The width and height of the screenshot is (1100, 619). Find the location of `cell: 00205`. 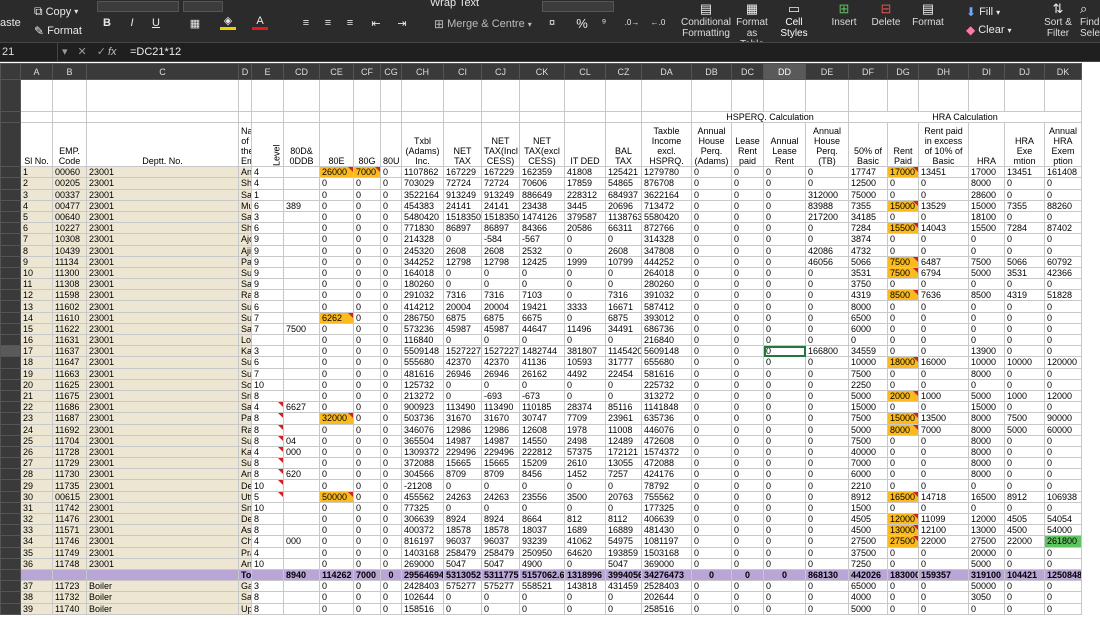

cell: 00205 is located at coordinates (69, 183).